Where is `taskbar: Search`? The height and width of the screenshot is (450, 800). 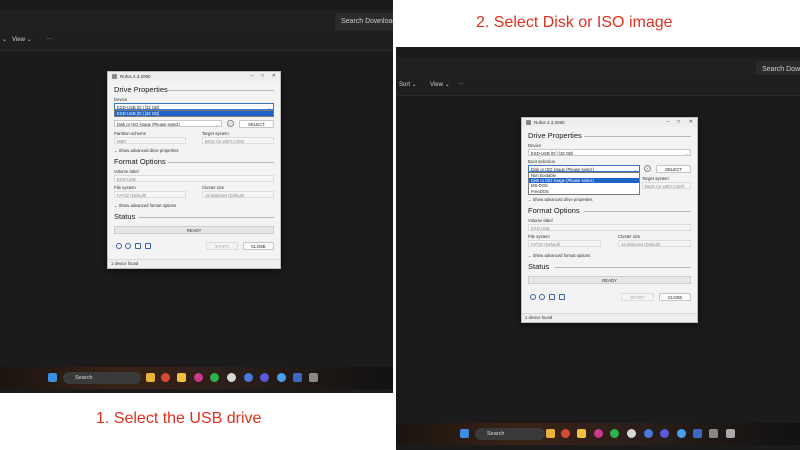 taskbar: Search is located at coordinates (196, 378).